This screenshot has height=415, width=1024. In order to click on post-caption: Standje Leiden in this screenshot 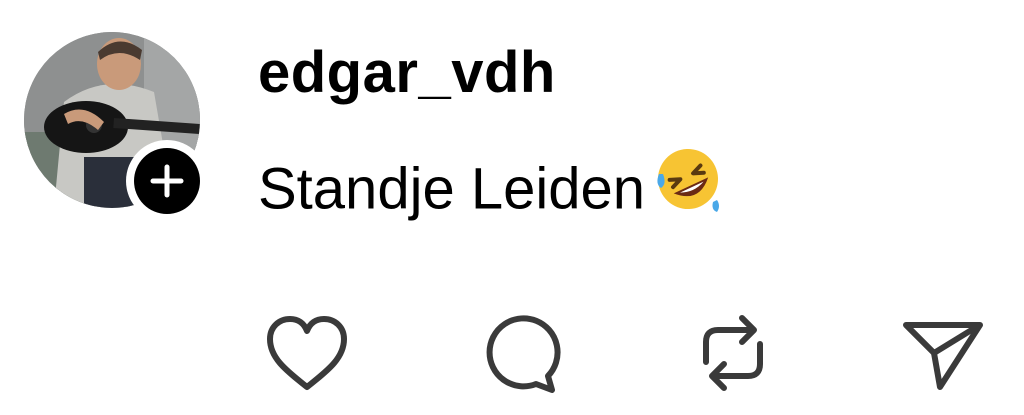, I will do `click(490, 192)`.